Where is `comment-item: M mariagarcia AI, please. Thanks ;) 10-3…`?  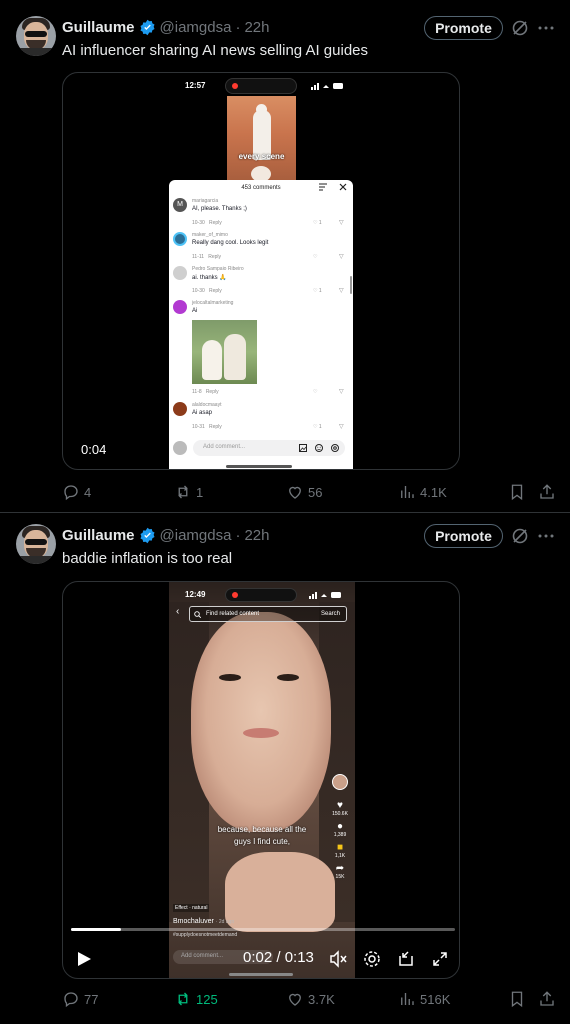
comment-item: M mariagarcia AI, please. Thanks ;) 10-3… is located at coordinates (260, 214).